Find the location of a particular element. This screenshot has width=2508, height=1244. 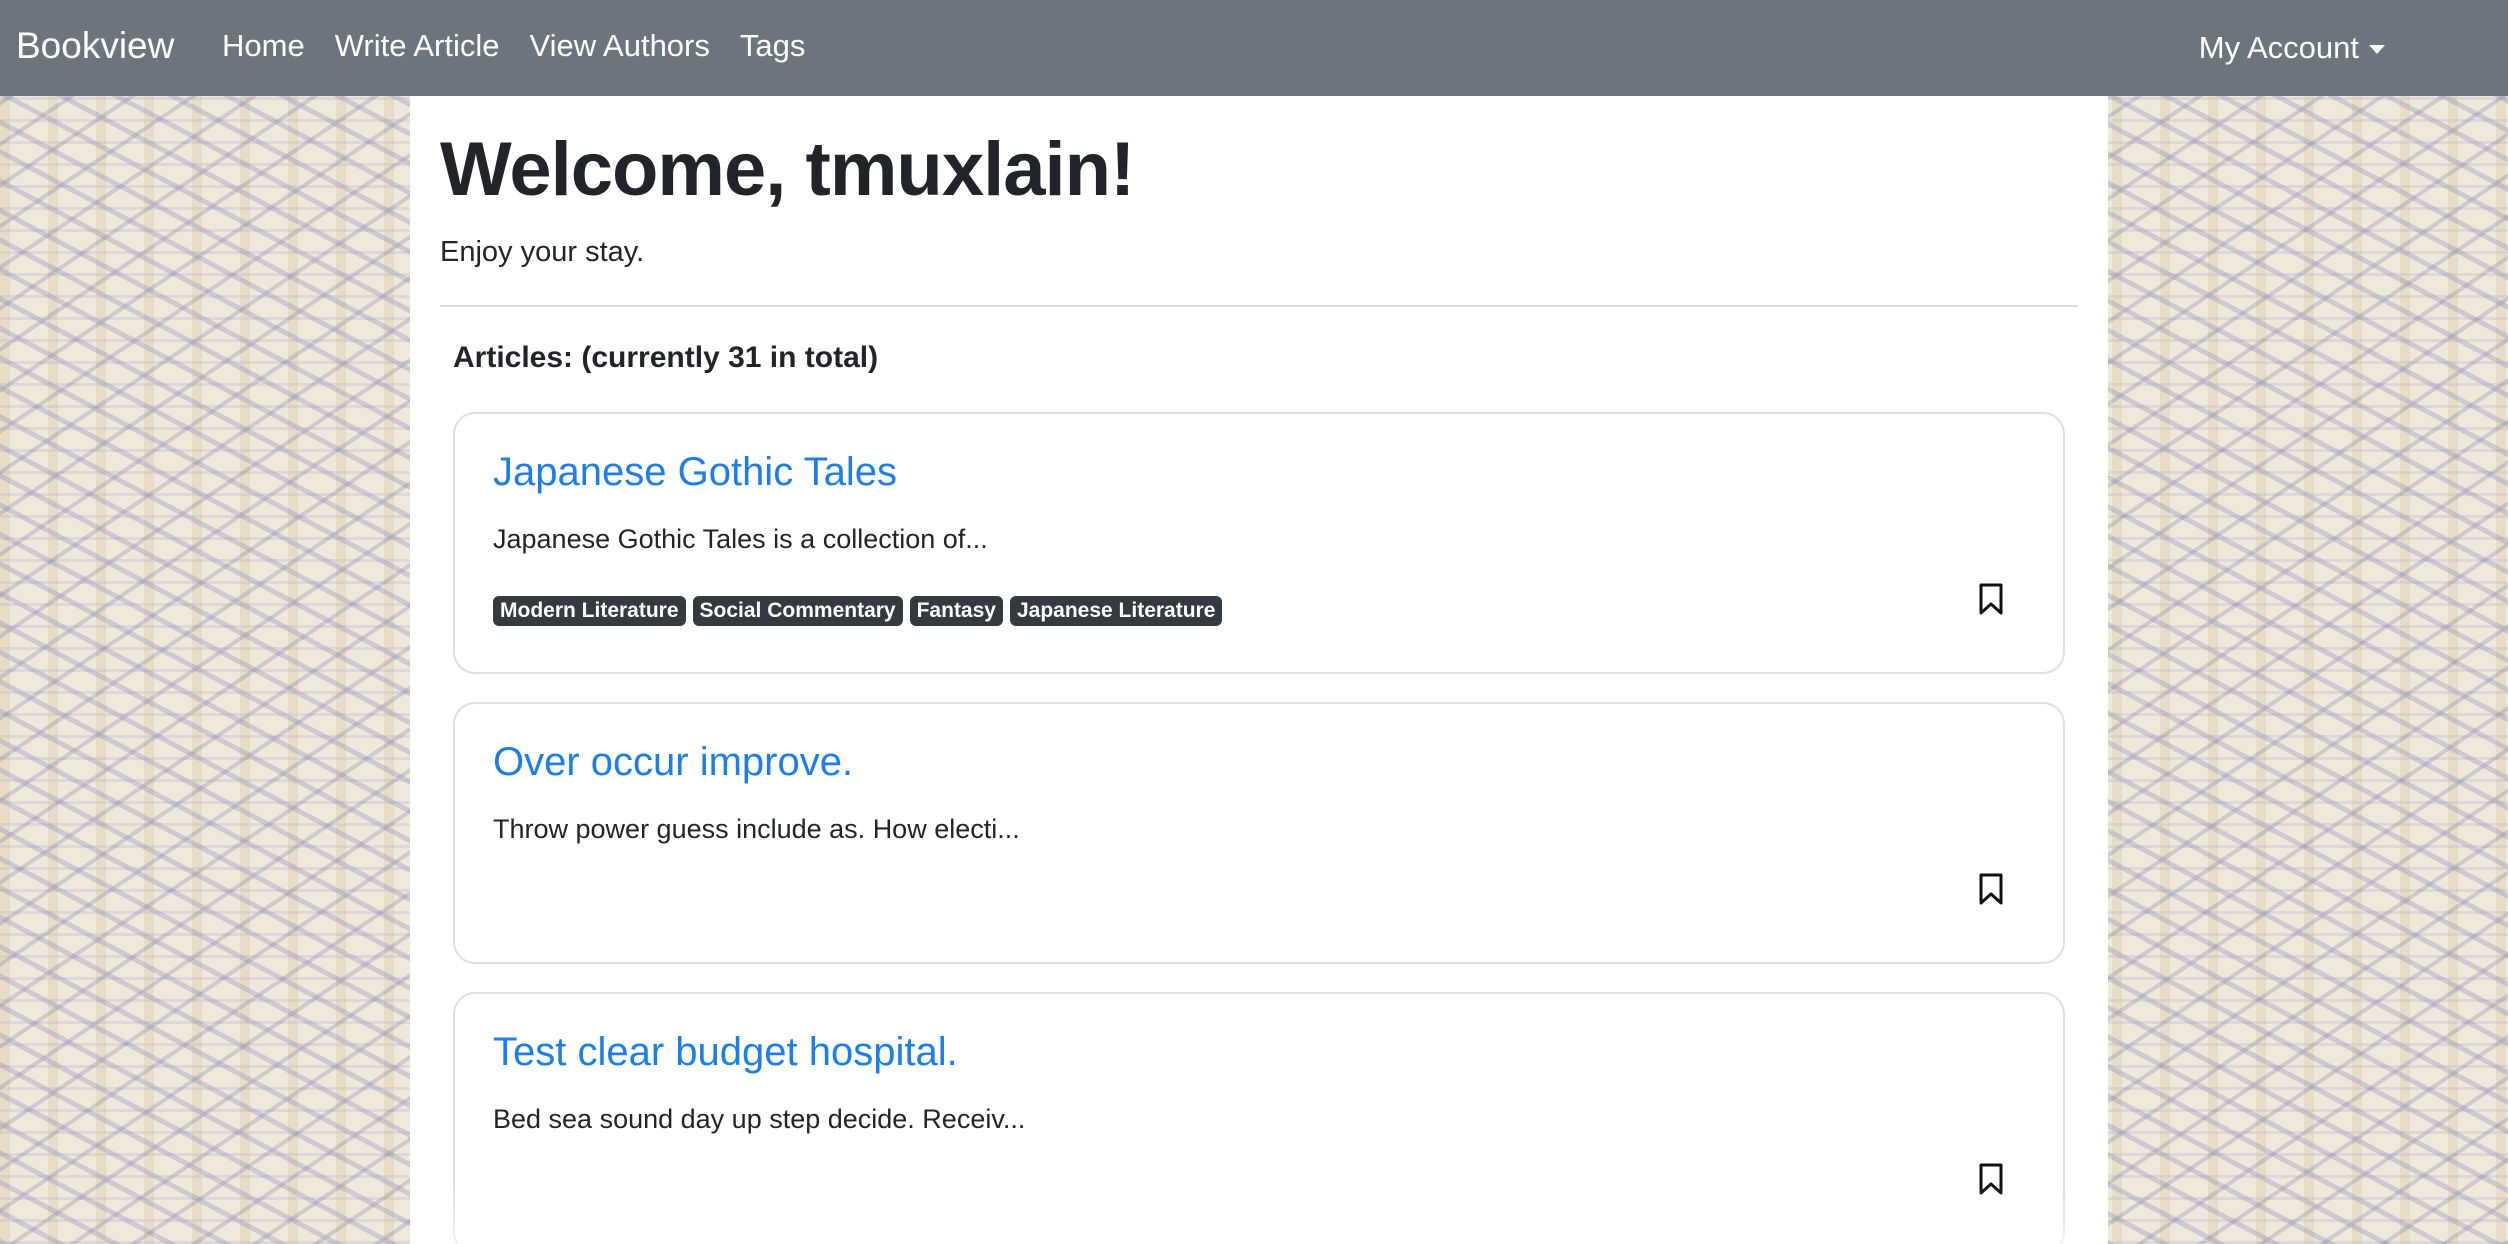

page-title: Welcome, tmuxlain! is located at coordinates (787, 169).